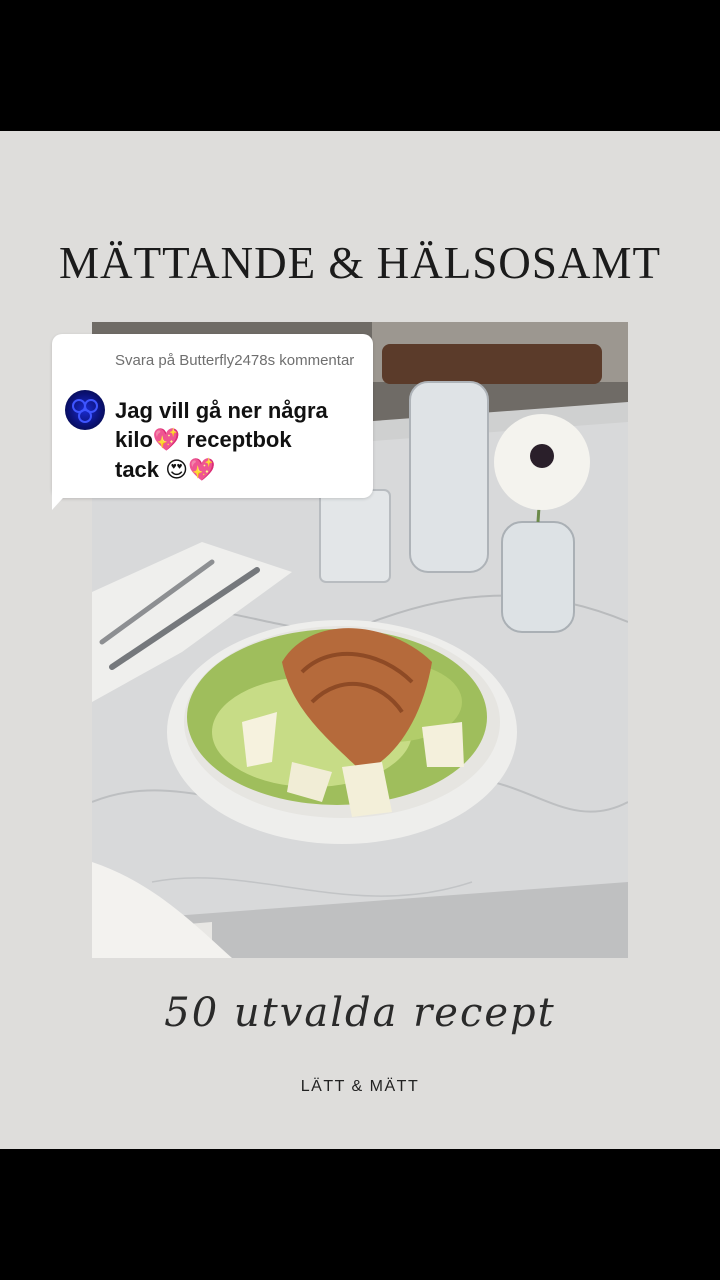  I want to click on top-black-bar, so click(360, 65).